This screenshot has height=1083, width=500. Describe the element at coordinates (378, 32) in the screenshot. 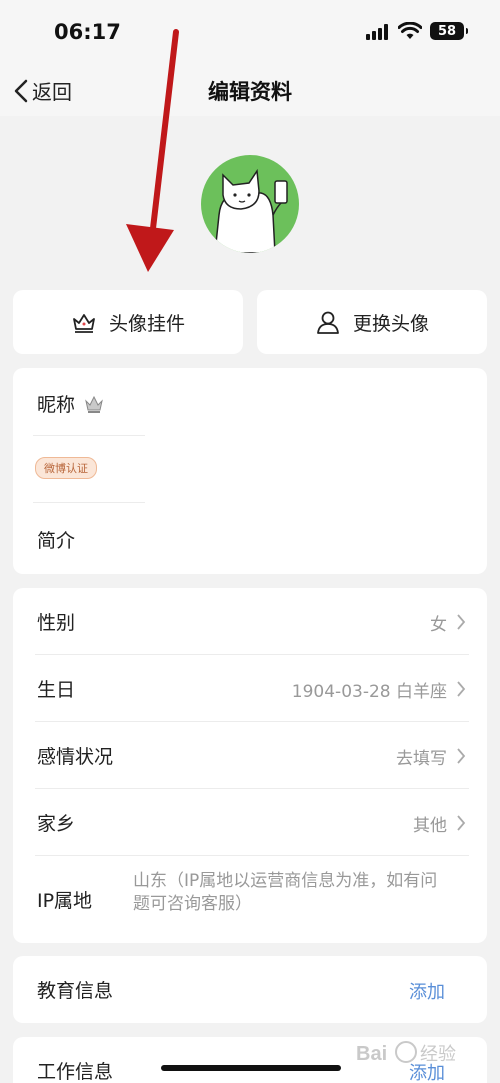

I see `signal-icon` at that location.